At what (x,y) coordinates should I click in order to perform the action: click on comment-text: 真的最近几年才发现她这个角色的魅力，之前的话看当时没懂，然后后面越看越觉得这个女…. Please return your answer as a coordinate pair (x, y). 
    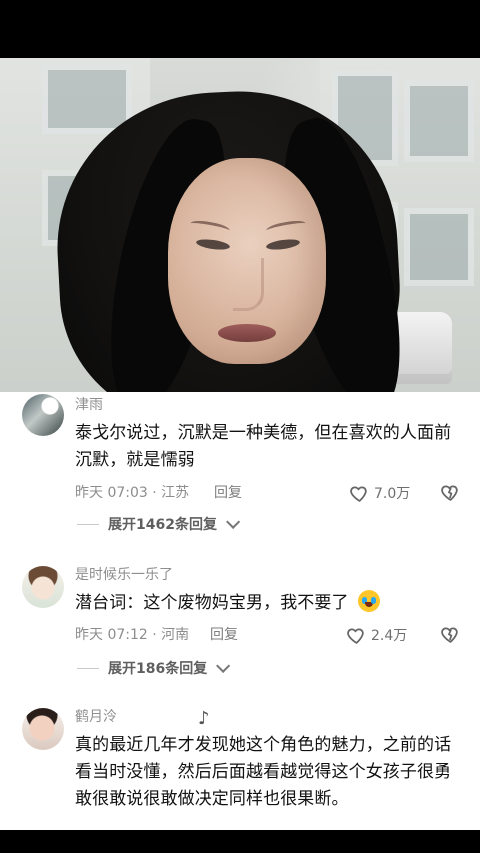
    Looking at the image, I should click on (263, 772).